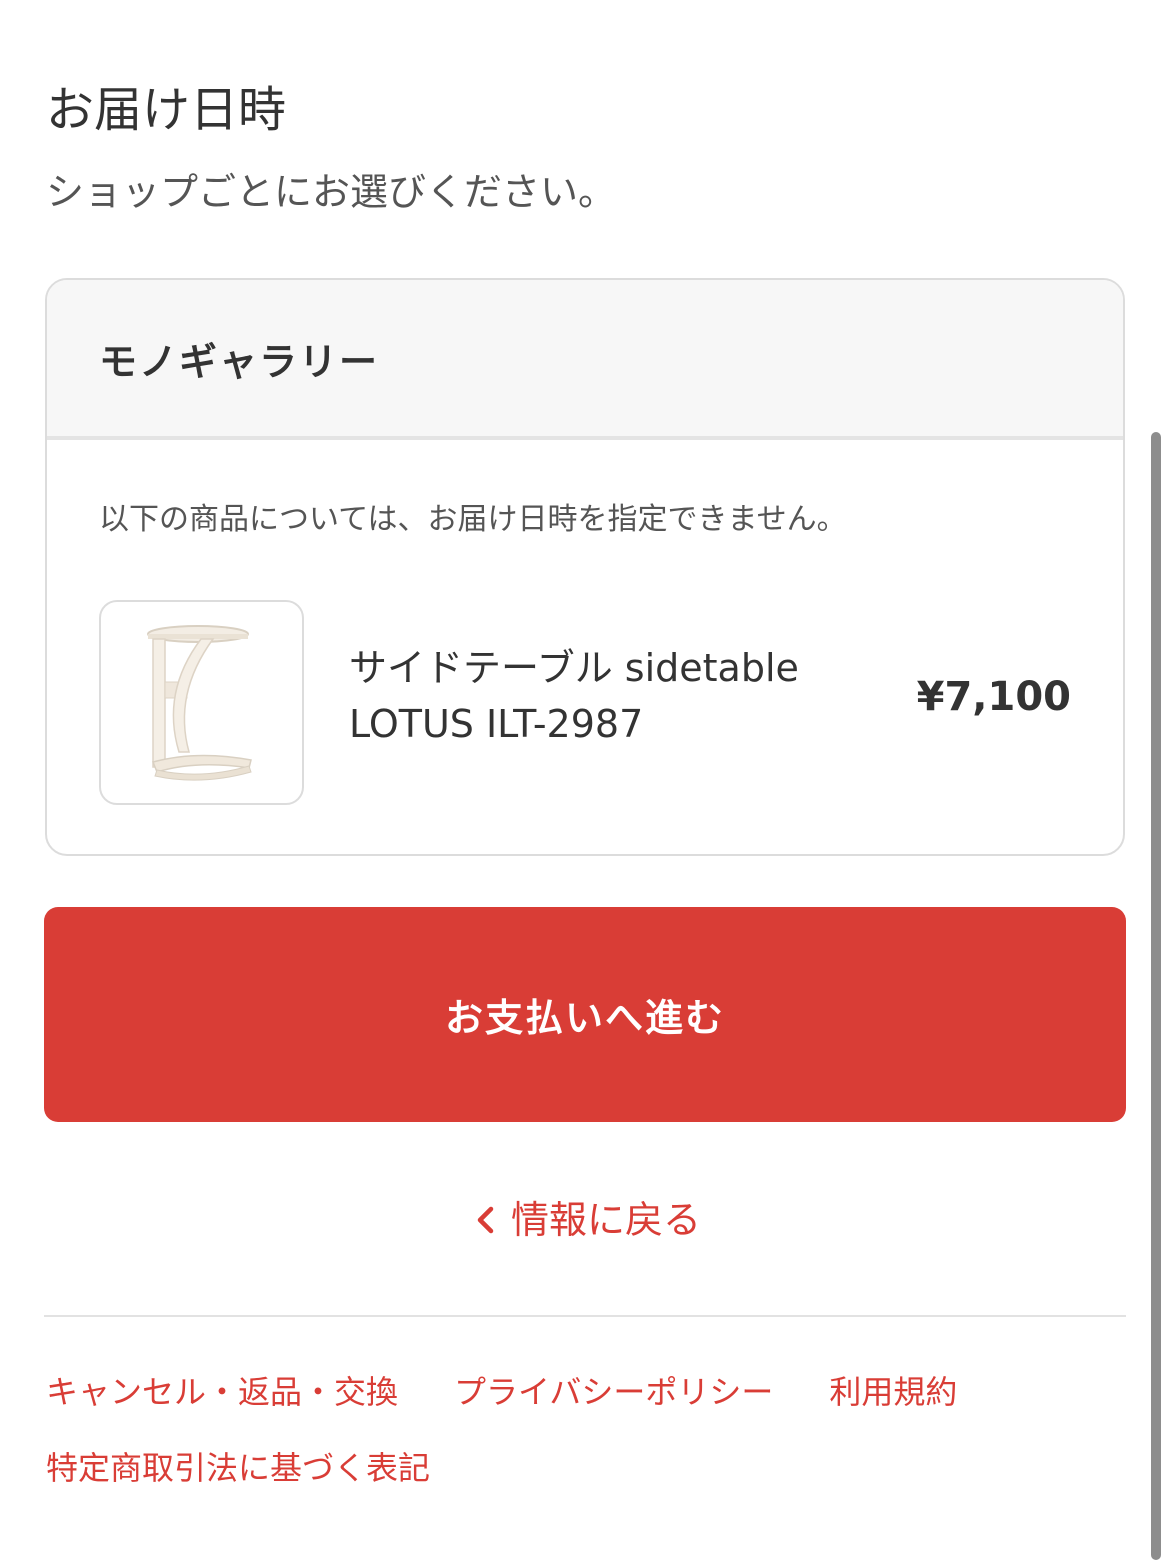 Image resolution: width=1170 pixels, height=1560 pixels. What do you see at coordinates (222, 1390) in the screenshot?
I see `footer-link-cancel-returns: キャンセル・返品・交換` at bounding box center [222, 1390].